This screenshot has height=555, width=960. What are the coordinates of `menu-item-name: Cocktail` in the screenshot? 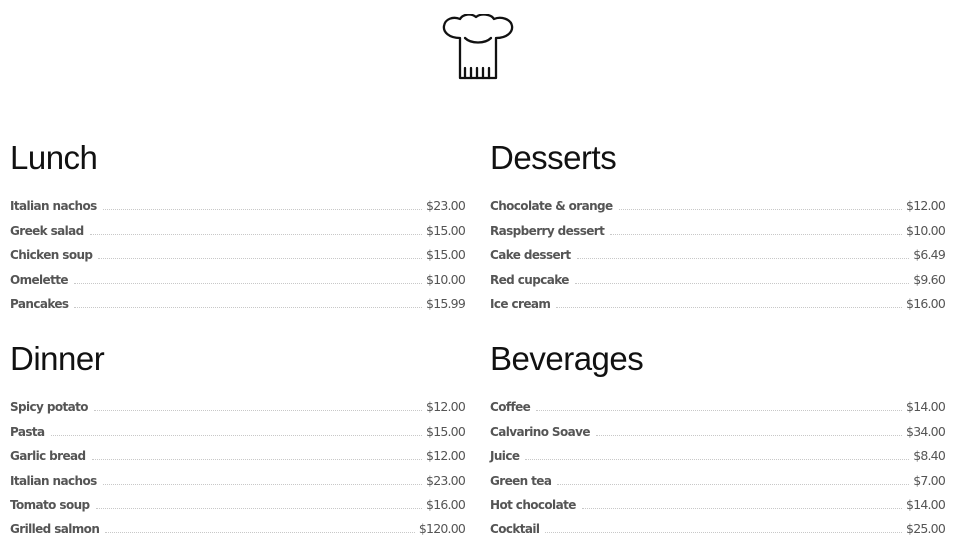 It's located at (515, 529).